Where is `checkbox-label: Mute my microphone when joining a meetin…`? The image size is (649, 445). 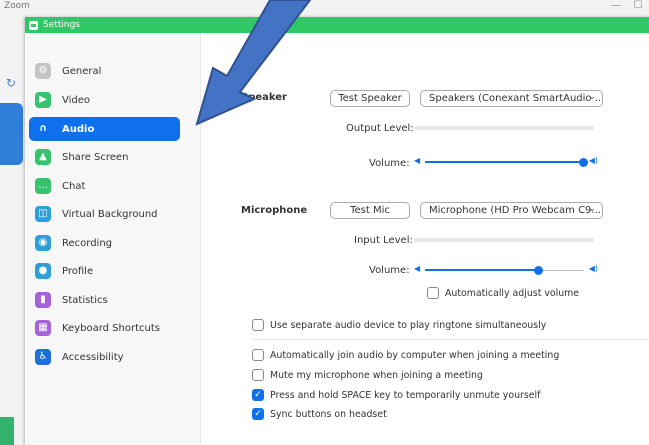
checkbox-label: Mute my microphone when joining a meetin… is located at coordinates (376, 375).